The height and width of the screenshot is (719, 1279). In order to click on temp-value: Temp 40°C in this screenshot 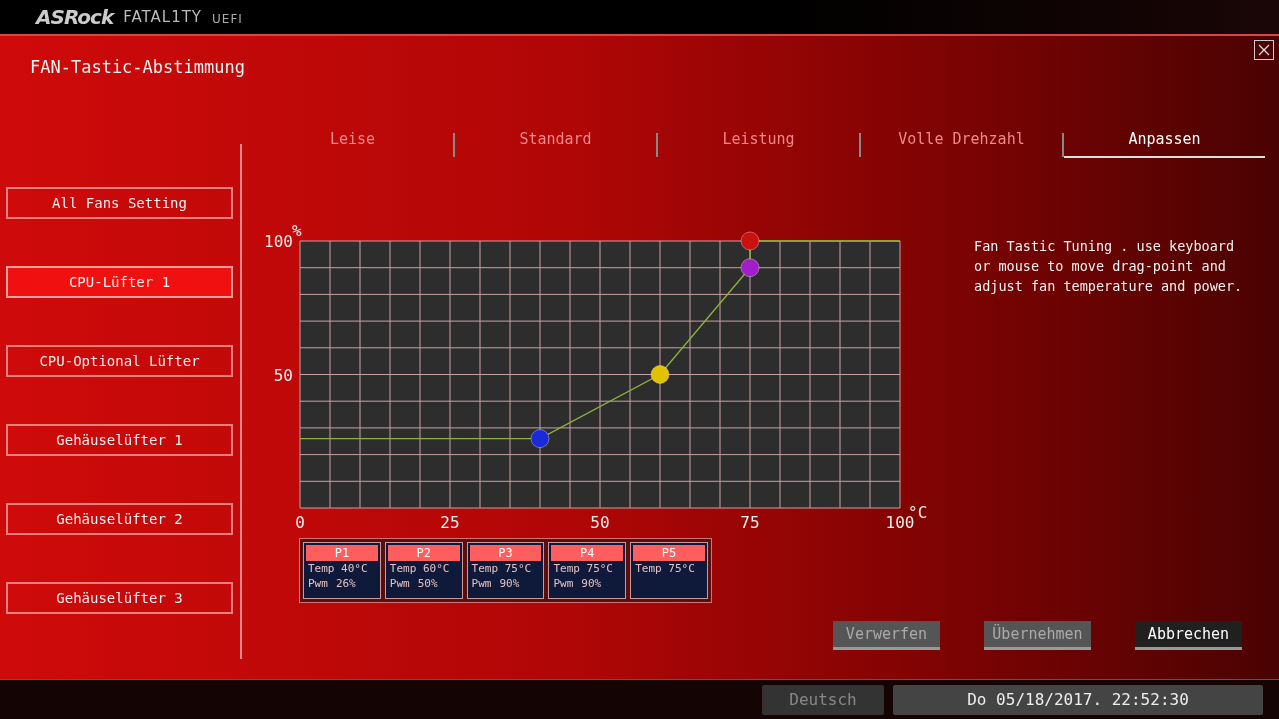, I will do `click(338, 568)`.